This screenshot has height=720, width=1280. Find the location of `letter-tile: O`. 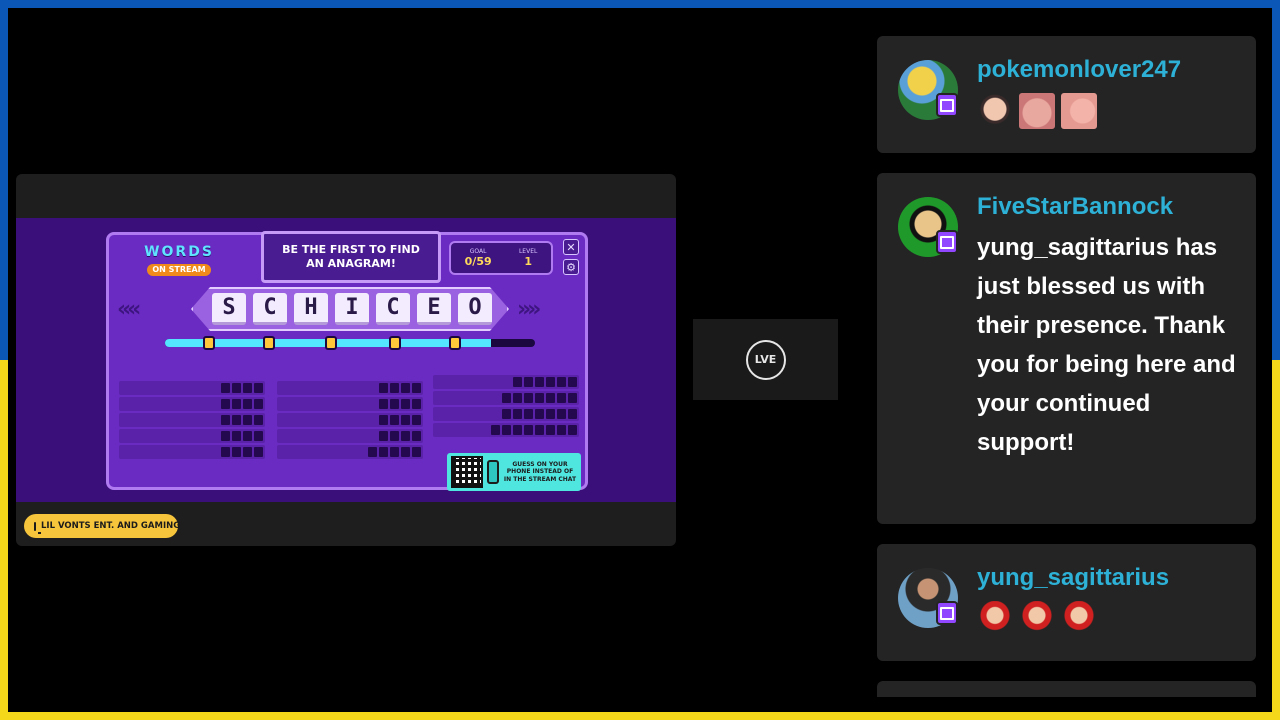

letter-tile: O is located at coordinates (475, 309).